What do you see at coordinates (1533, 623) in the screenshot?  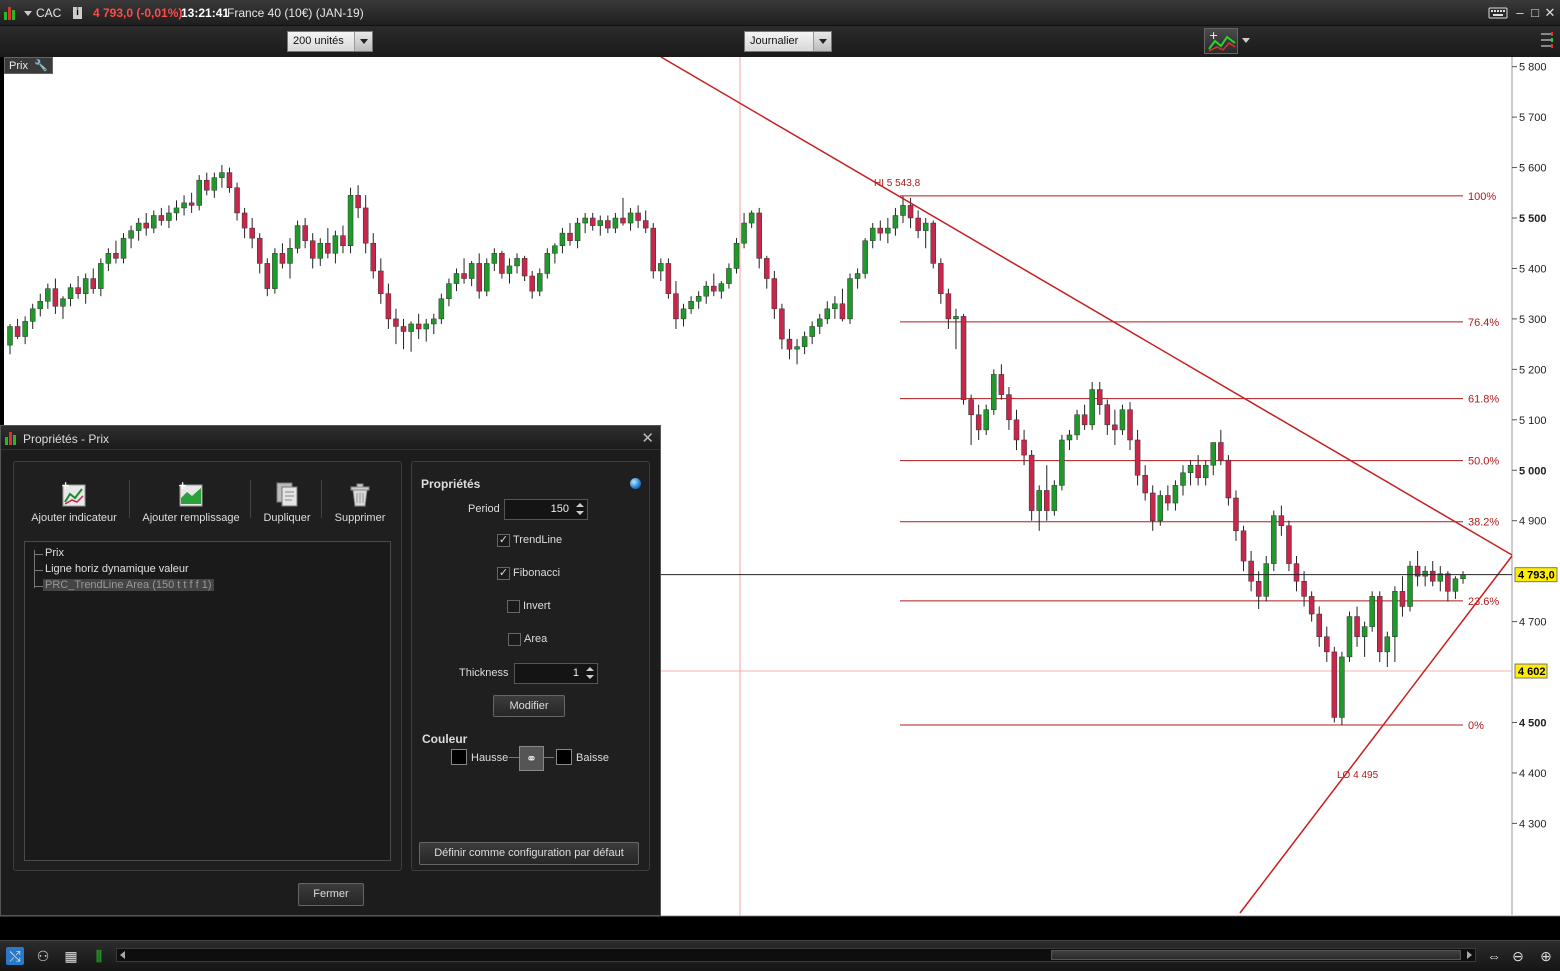 I see `y-tick-label: 4 700` at bounding box center [1533, 623].